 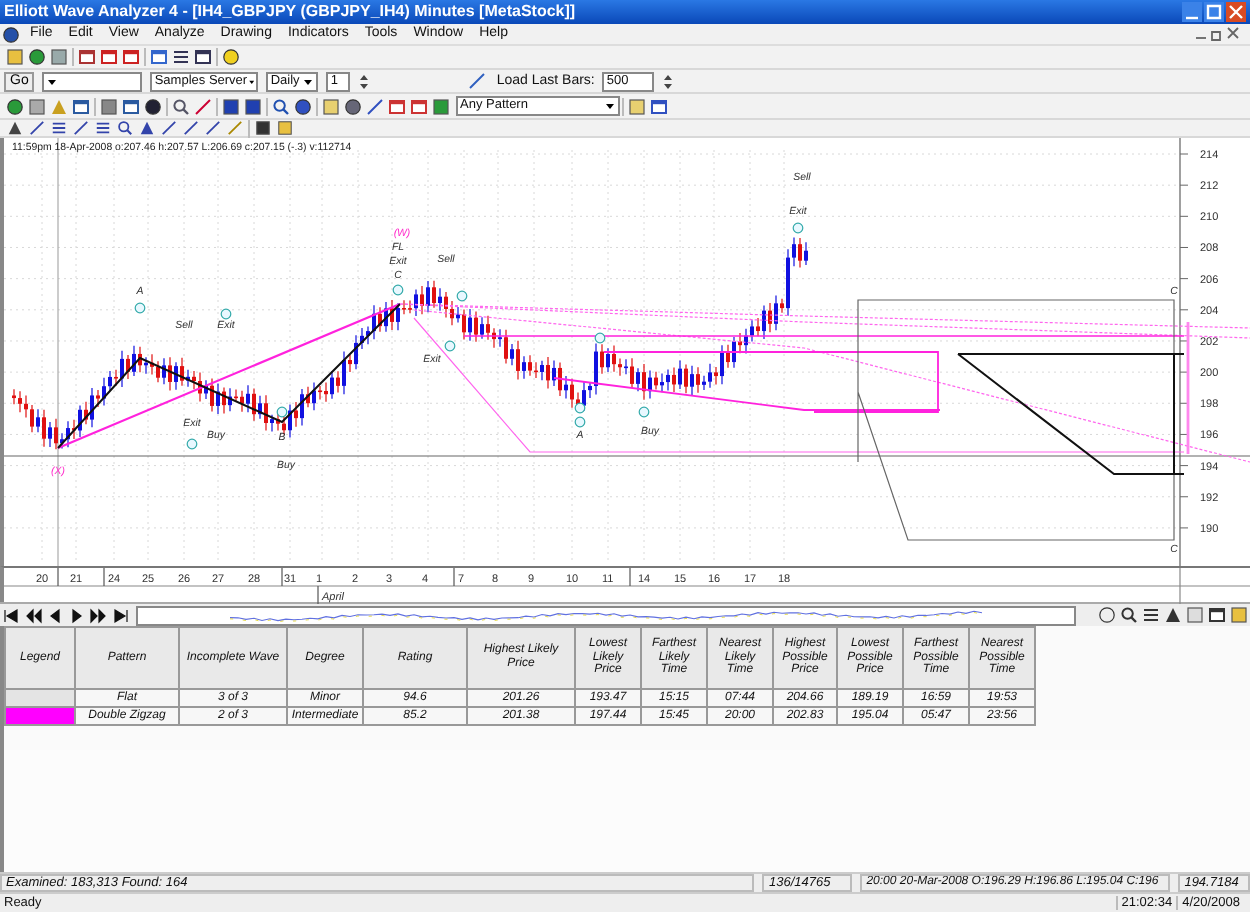 I want to click on window-title: Elliott Wave Analyzer 4 - [IH4_GBPJPY (GBPJPY_IH4) Minutes [MetaStock]], so click(x=290, y=12).